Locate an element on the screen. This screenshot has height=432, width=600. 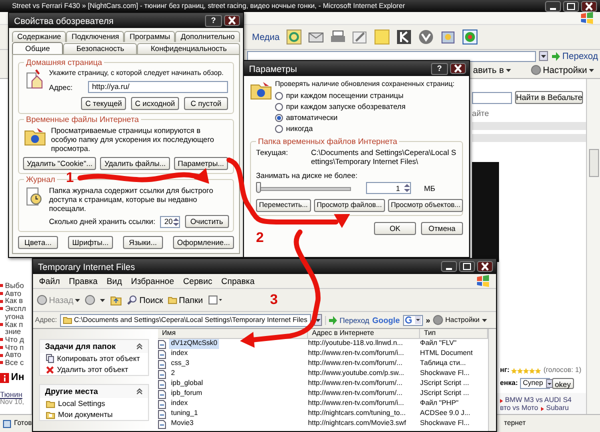
menu-item: Справка is located at coordinates (238, 281).